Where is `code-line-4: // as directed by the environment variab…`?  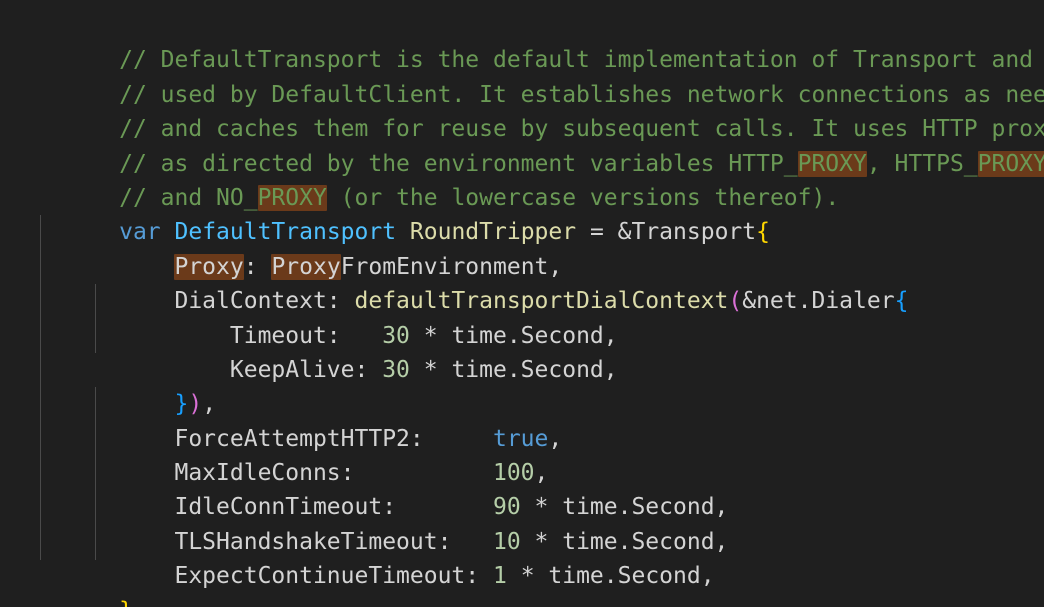
code-line-4: // as directed by the environment variab… is located at coordinates (522, 144).